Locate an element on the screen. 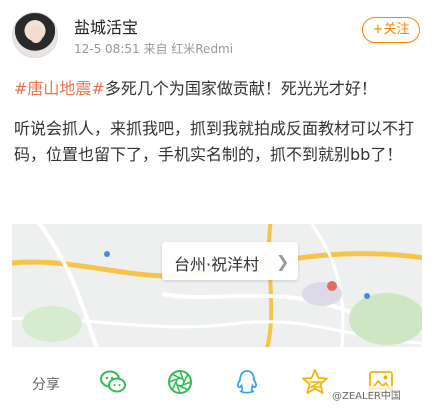 The width and height of the screenshot is (435, 411). location-pill: 台州·祝洋村 ❯ is located at coordinates (230, 261).